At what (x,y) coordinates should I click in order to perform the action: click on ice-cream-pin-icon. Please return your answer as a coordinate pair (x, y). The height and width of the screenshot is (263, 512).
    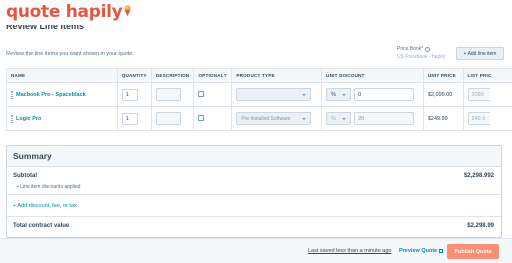
    Looking at the image, I should click on (127, 11).